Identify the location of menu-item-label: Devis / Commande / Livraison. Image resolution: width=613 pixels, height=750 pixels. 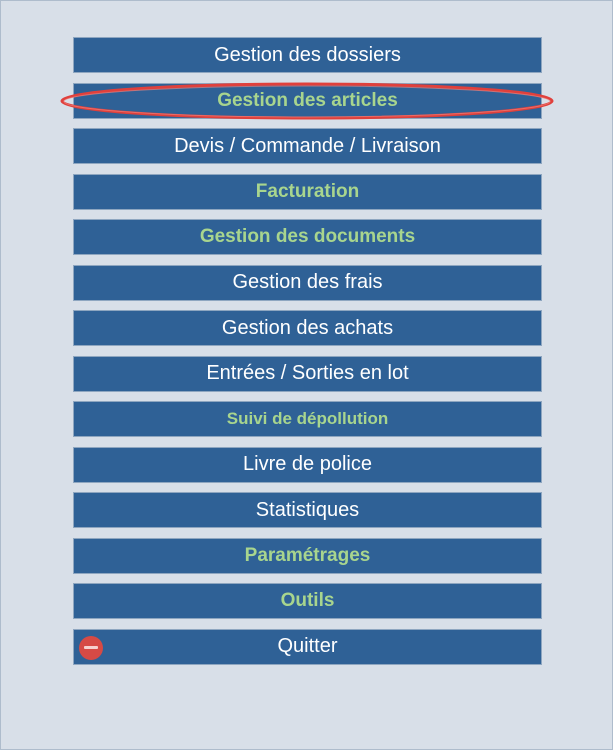
(307, 145).